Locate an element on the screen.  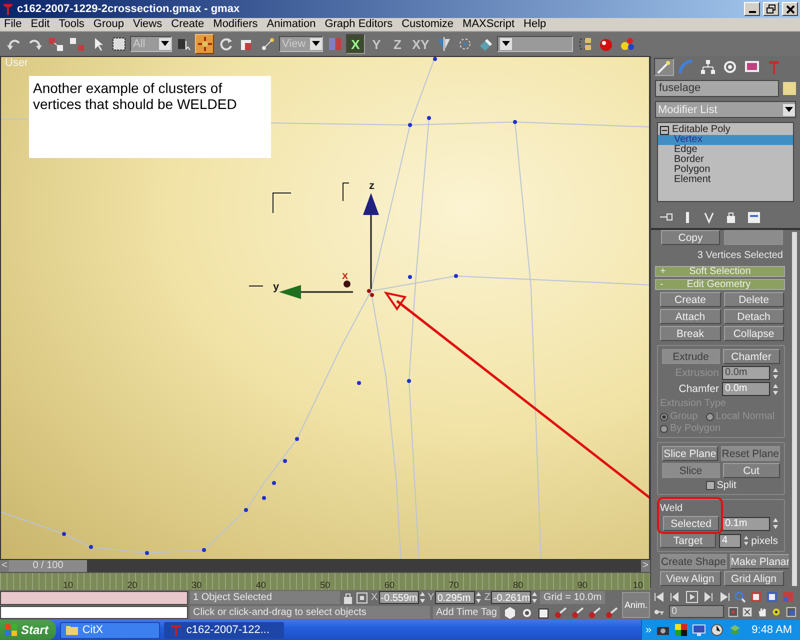
time-slider-thumb: 0 / 100 is located at coordinates (48, 566).